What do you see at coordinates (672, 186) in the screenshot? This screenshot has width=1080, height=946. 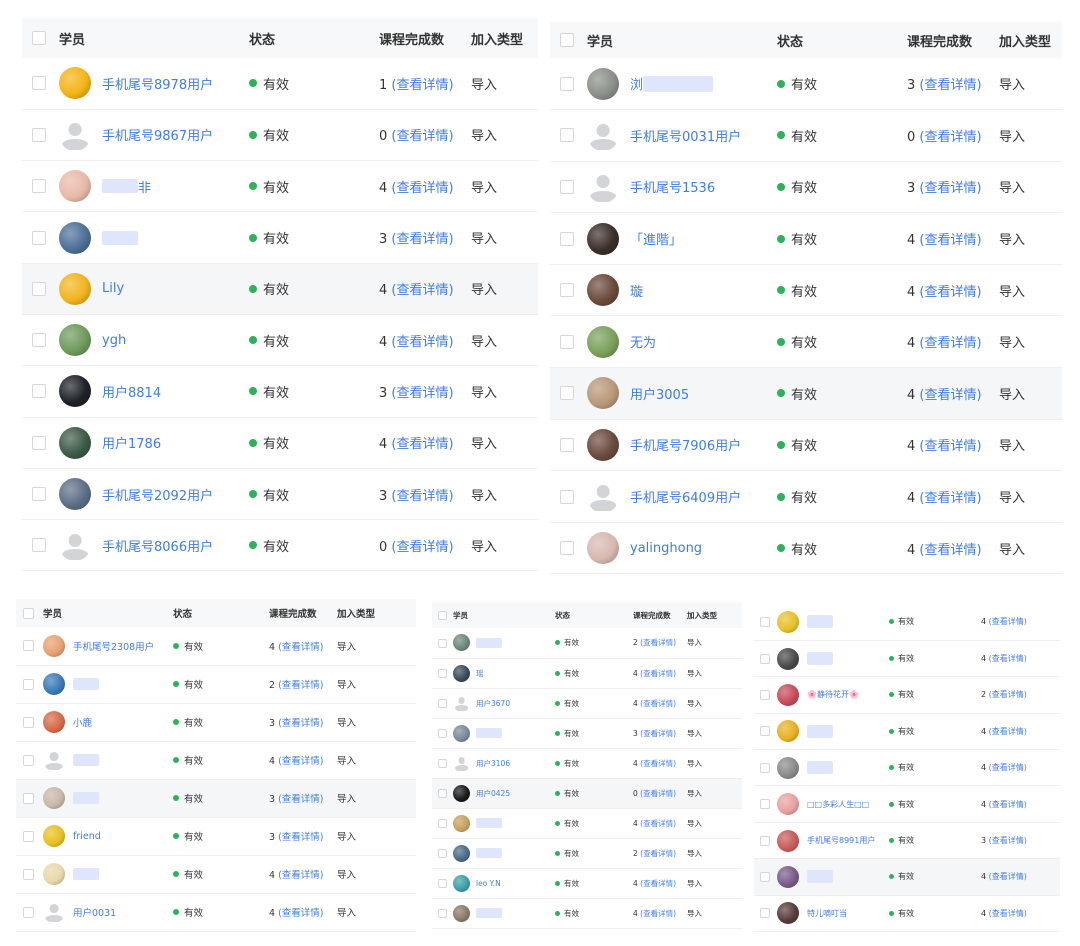 I see `student-name-link: 手机尾号1536` at bounding box center [672, 186].